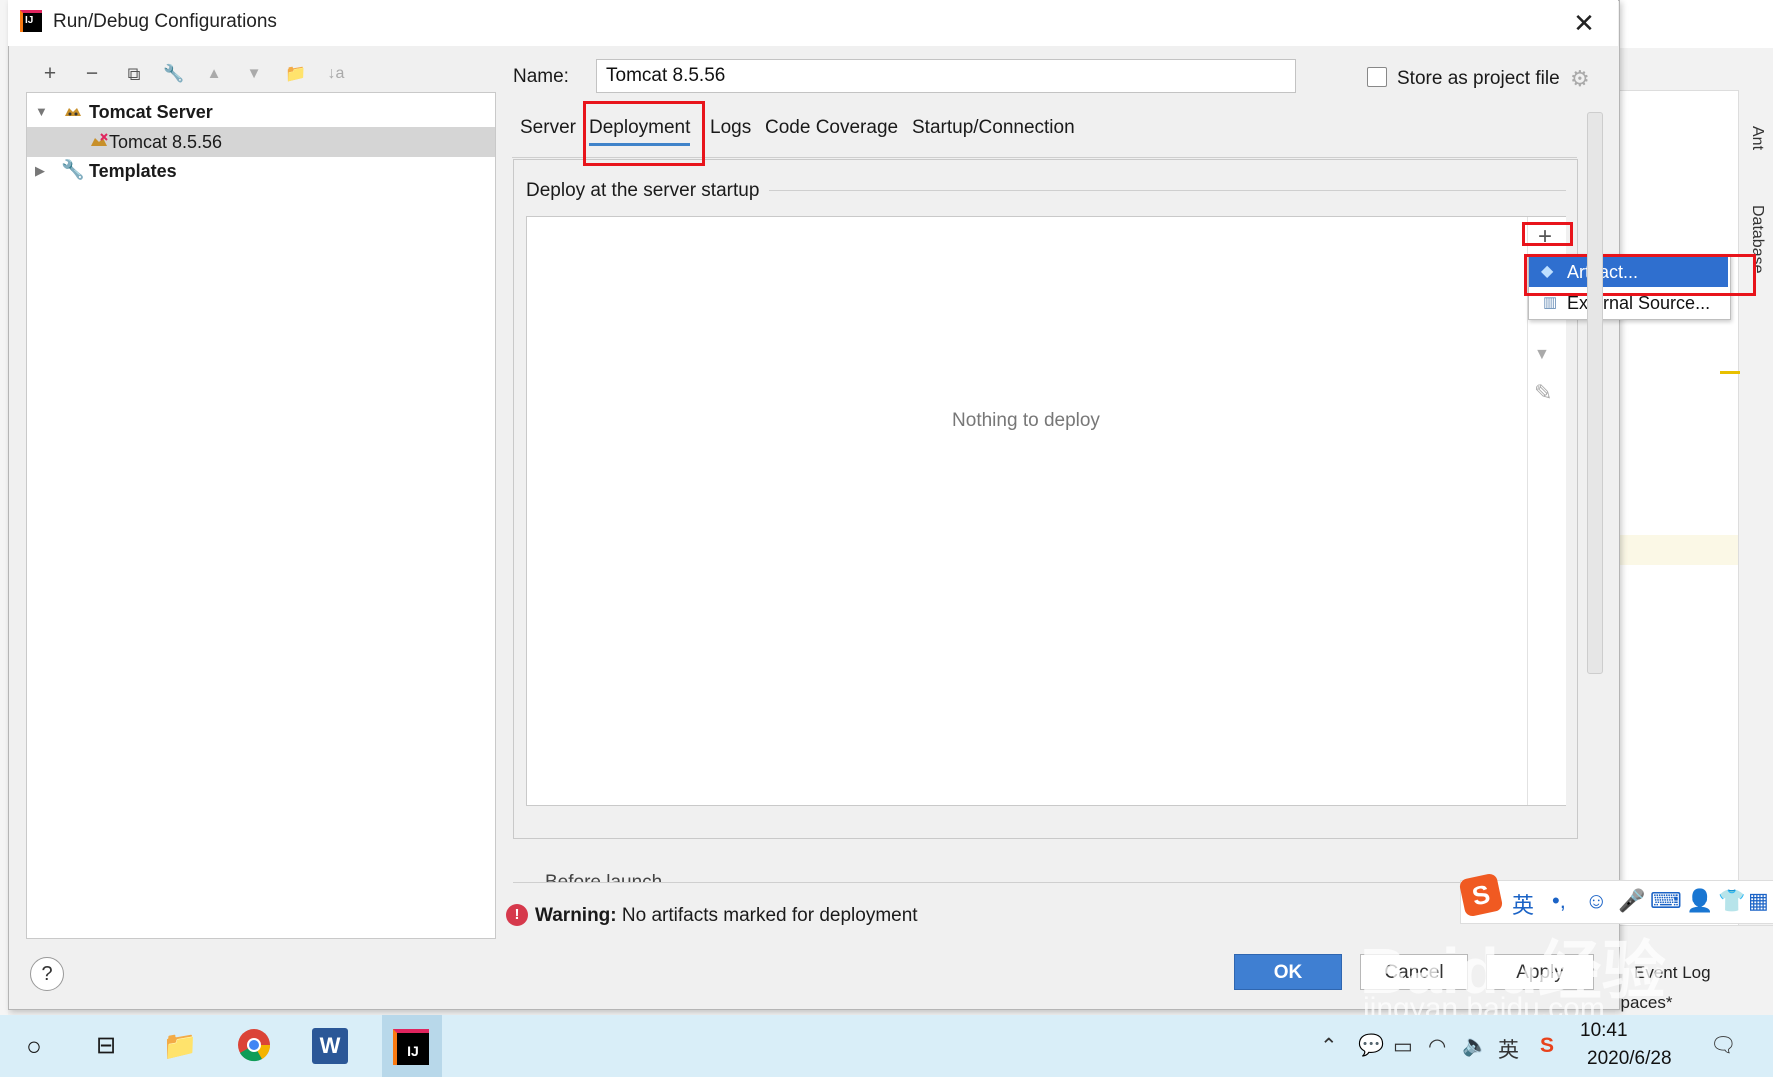 Image resolution: width=1773 pixels, height=1077 pixels. What do you see at coordinates (1757, 138) in the screenshot?
I see `ide-ant-tab: Ant` at bounding box center [1757, 138].